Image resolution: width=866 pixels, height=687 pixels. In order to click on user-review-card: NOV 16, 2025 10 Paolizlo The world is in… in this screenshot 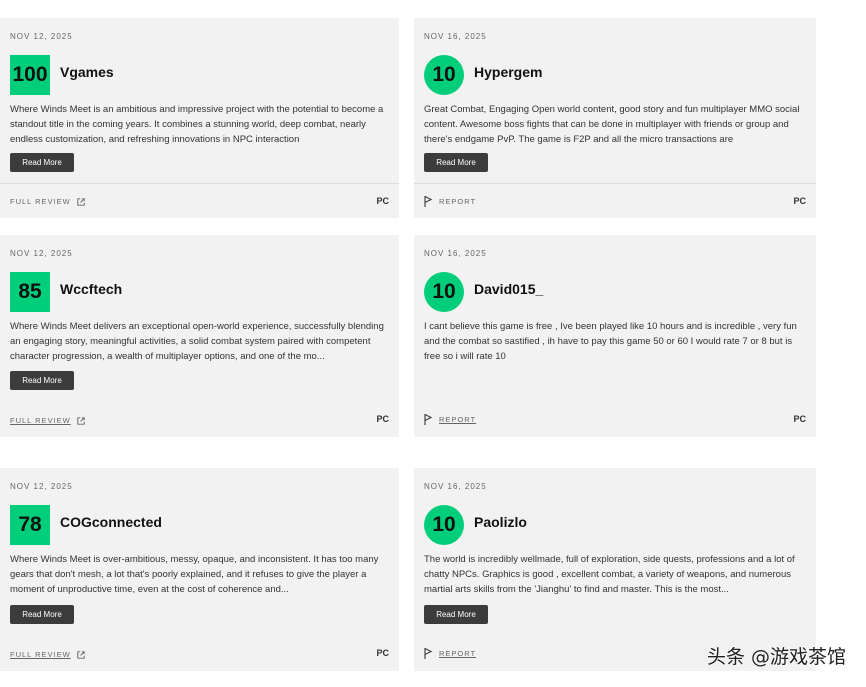, I will do `click(615, 569)`.